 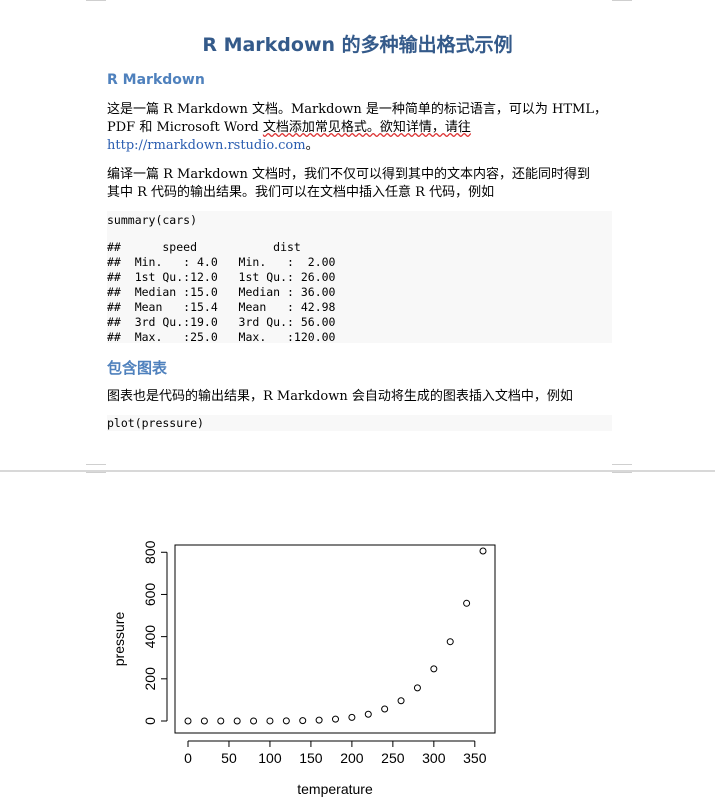 I want to click on code-block-plot: plot(pressure), so click(x=359, y=423).